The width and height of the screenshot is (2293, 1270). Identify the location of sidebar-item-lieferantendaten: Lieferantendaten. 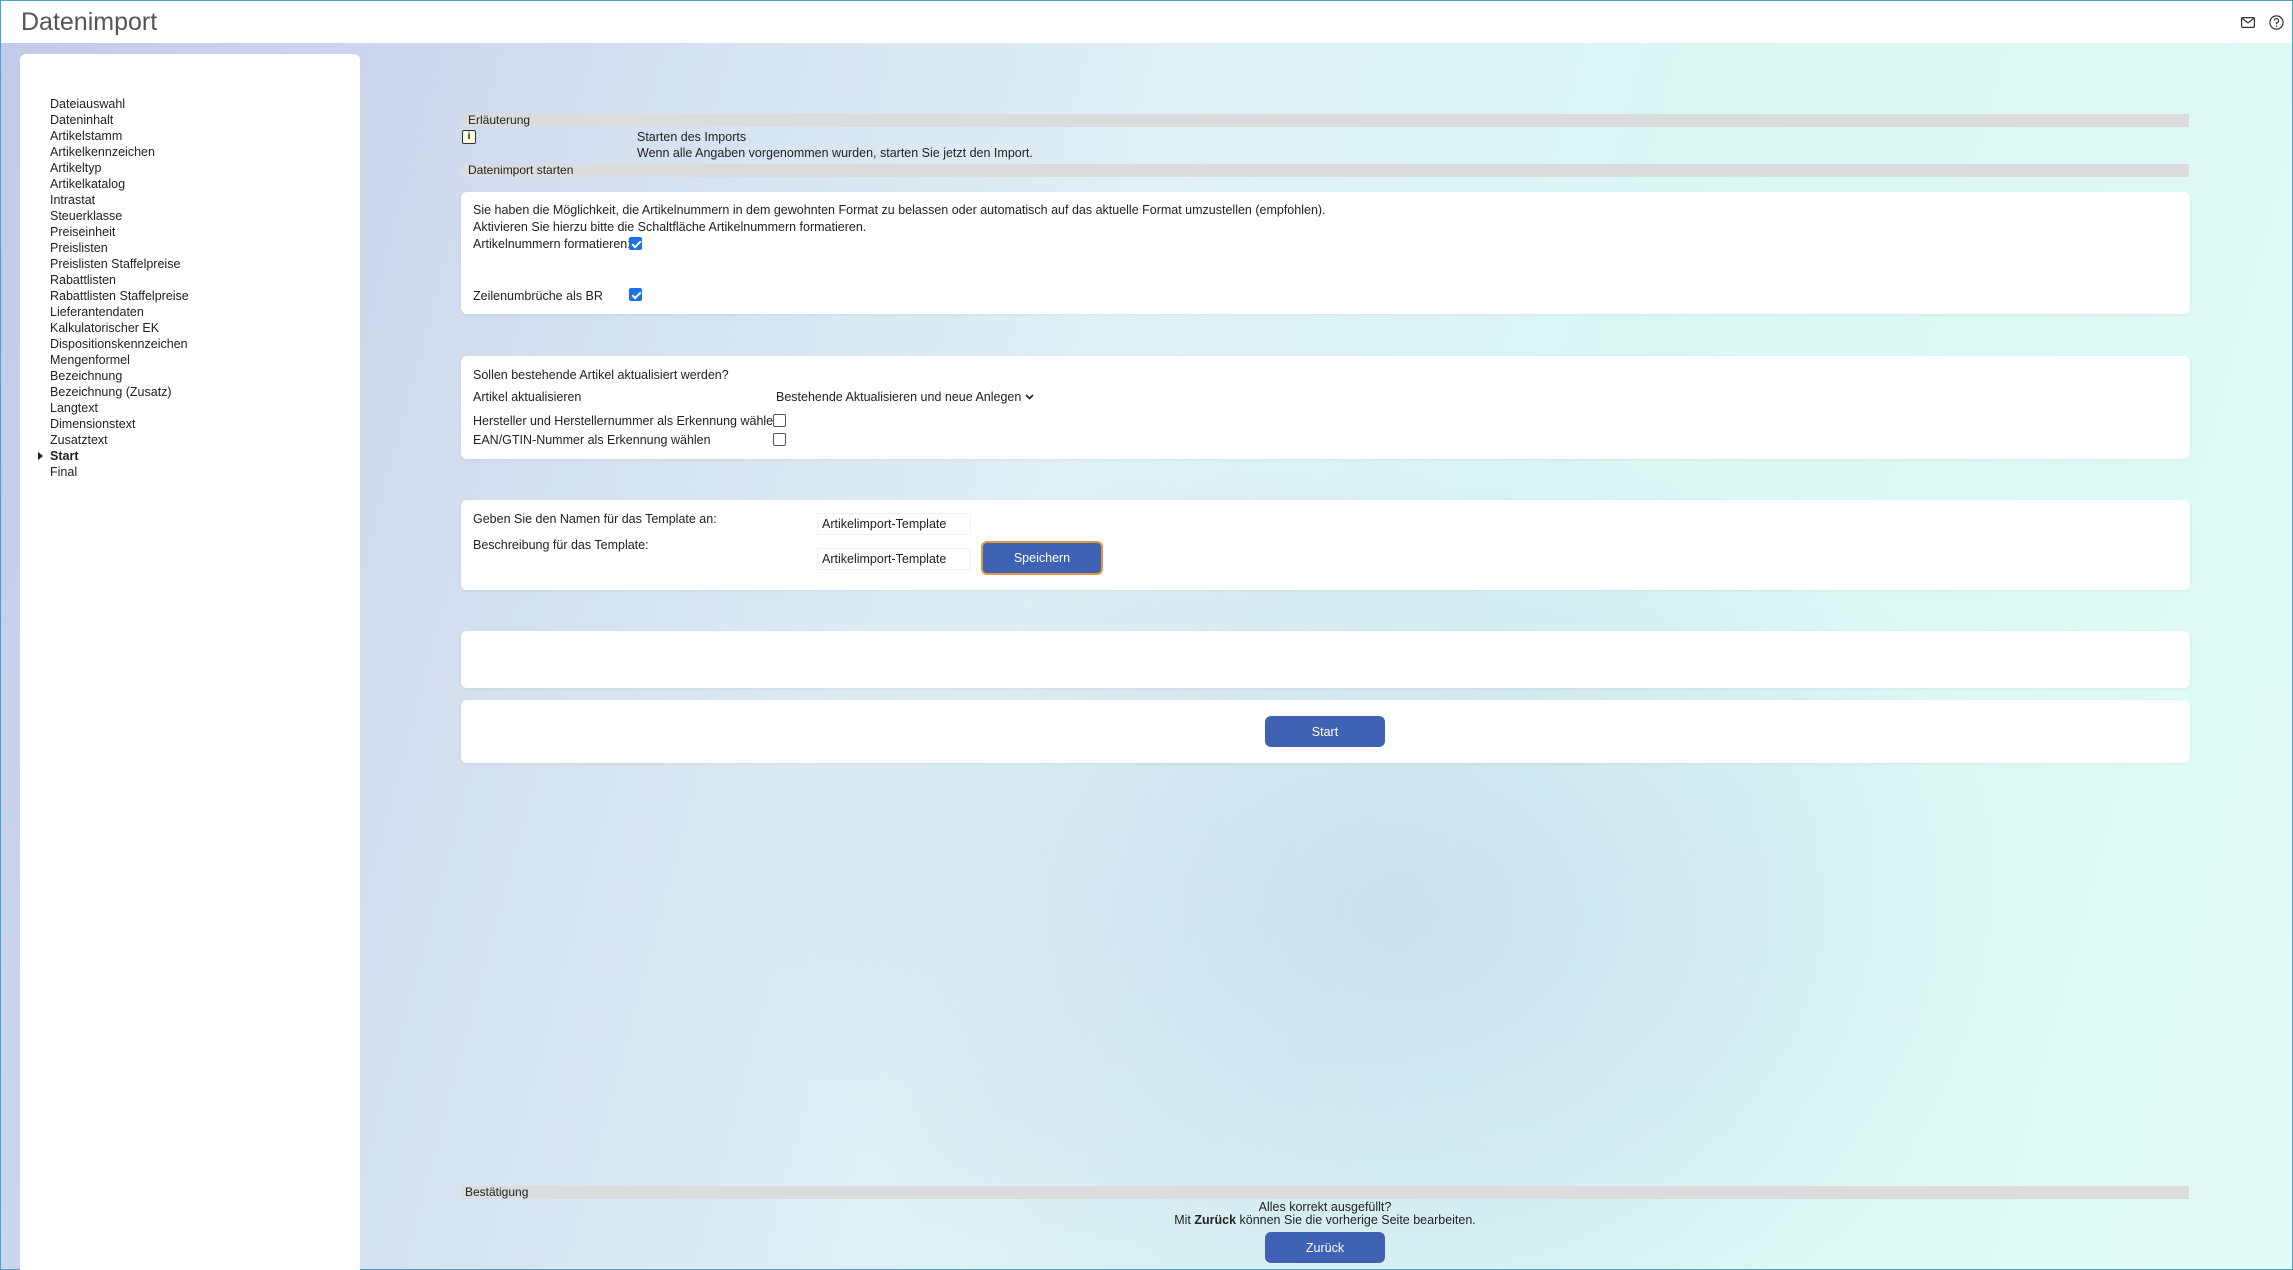
(119, 312).